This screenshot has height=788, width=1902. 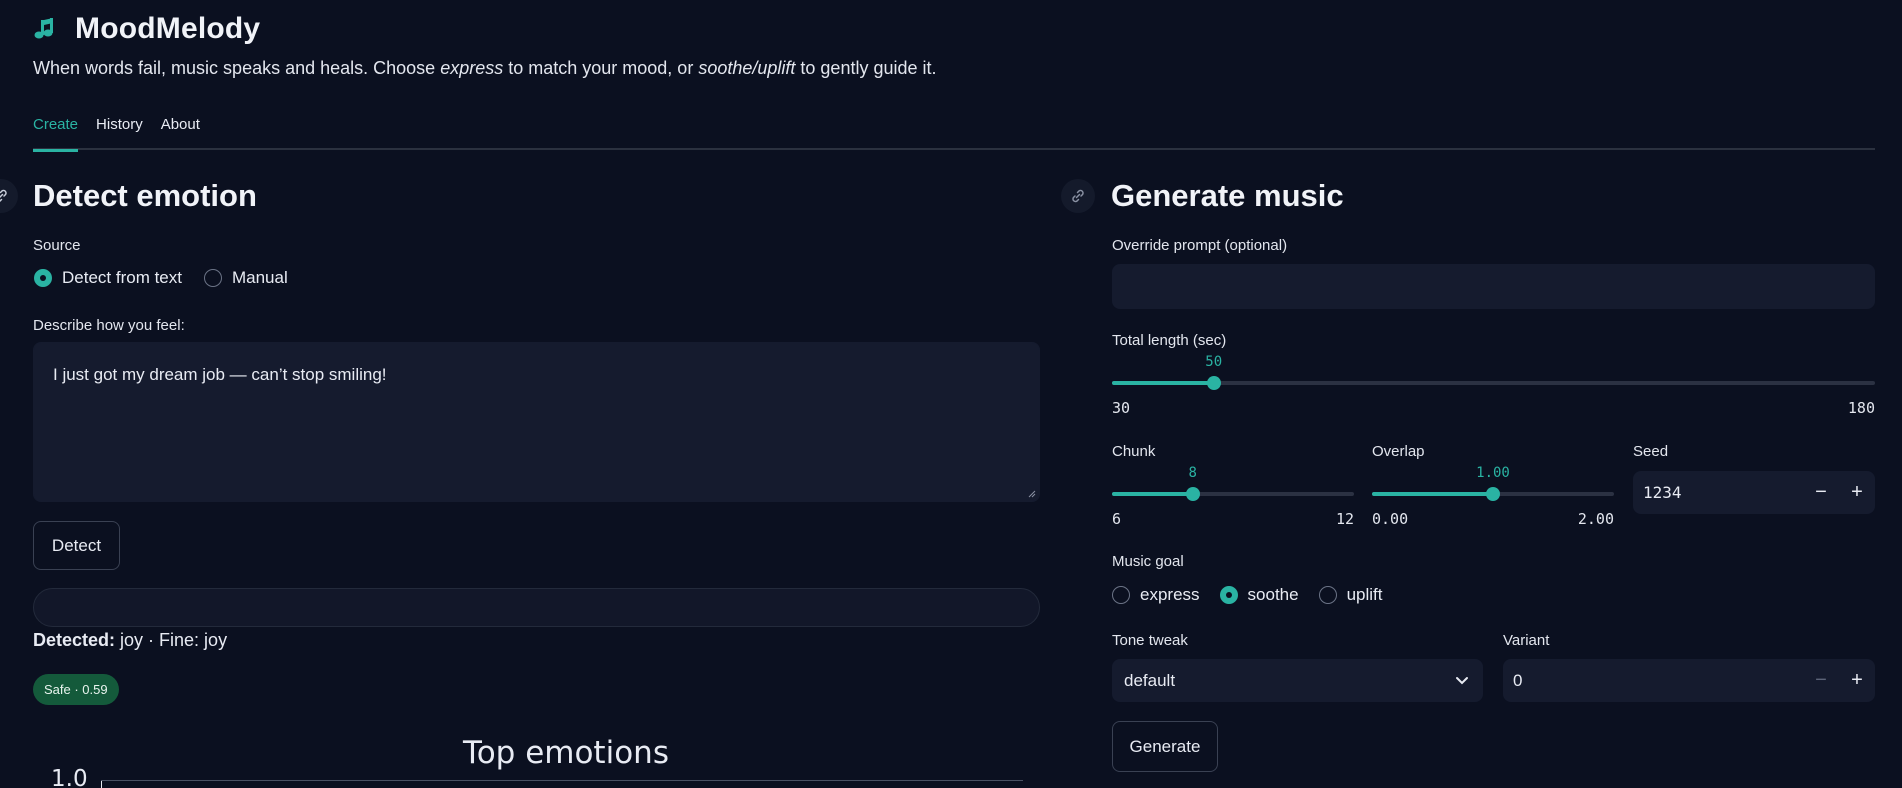 What do you see at coordinates (1117, 519) in the screenshot?
I see `slider-min: 6` at bounding box center [1117, 519].